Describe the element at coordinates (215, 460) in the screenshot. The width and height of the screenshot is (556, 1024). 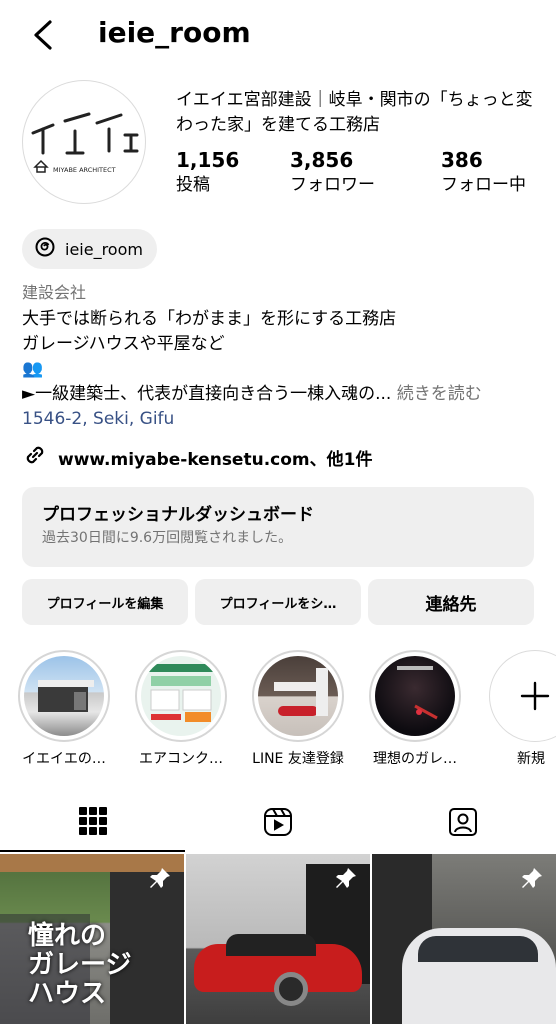
I see `website-link-text: www.miyabe-kensetu.com、他1件` at that location.